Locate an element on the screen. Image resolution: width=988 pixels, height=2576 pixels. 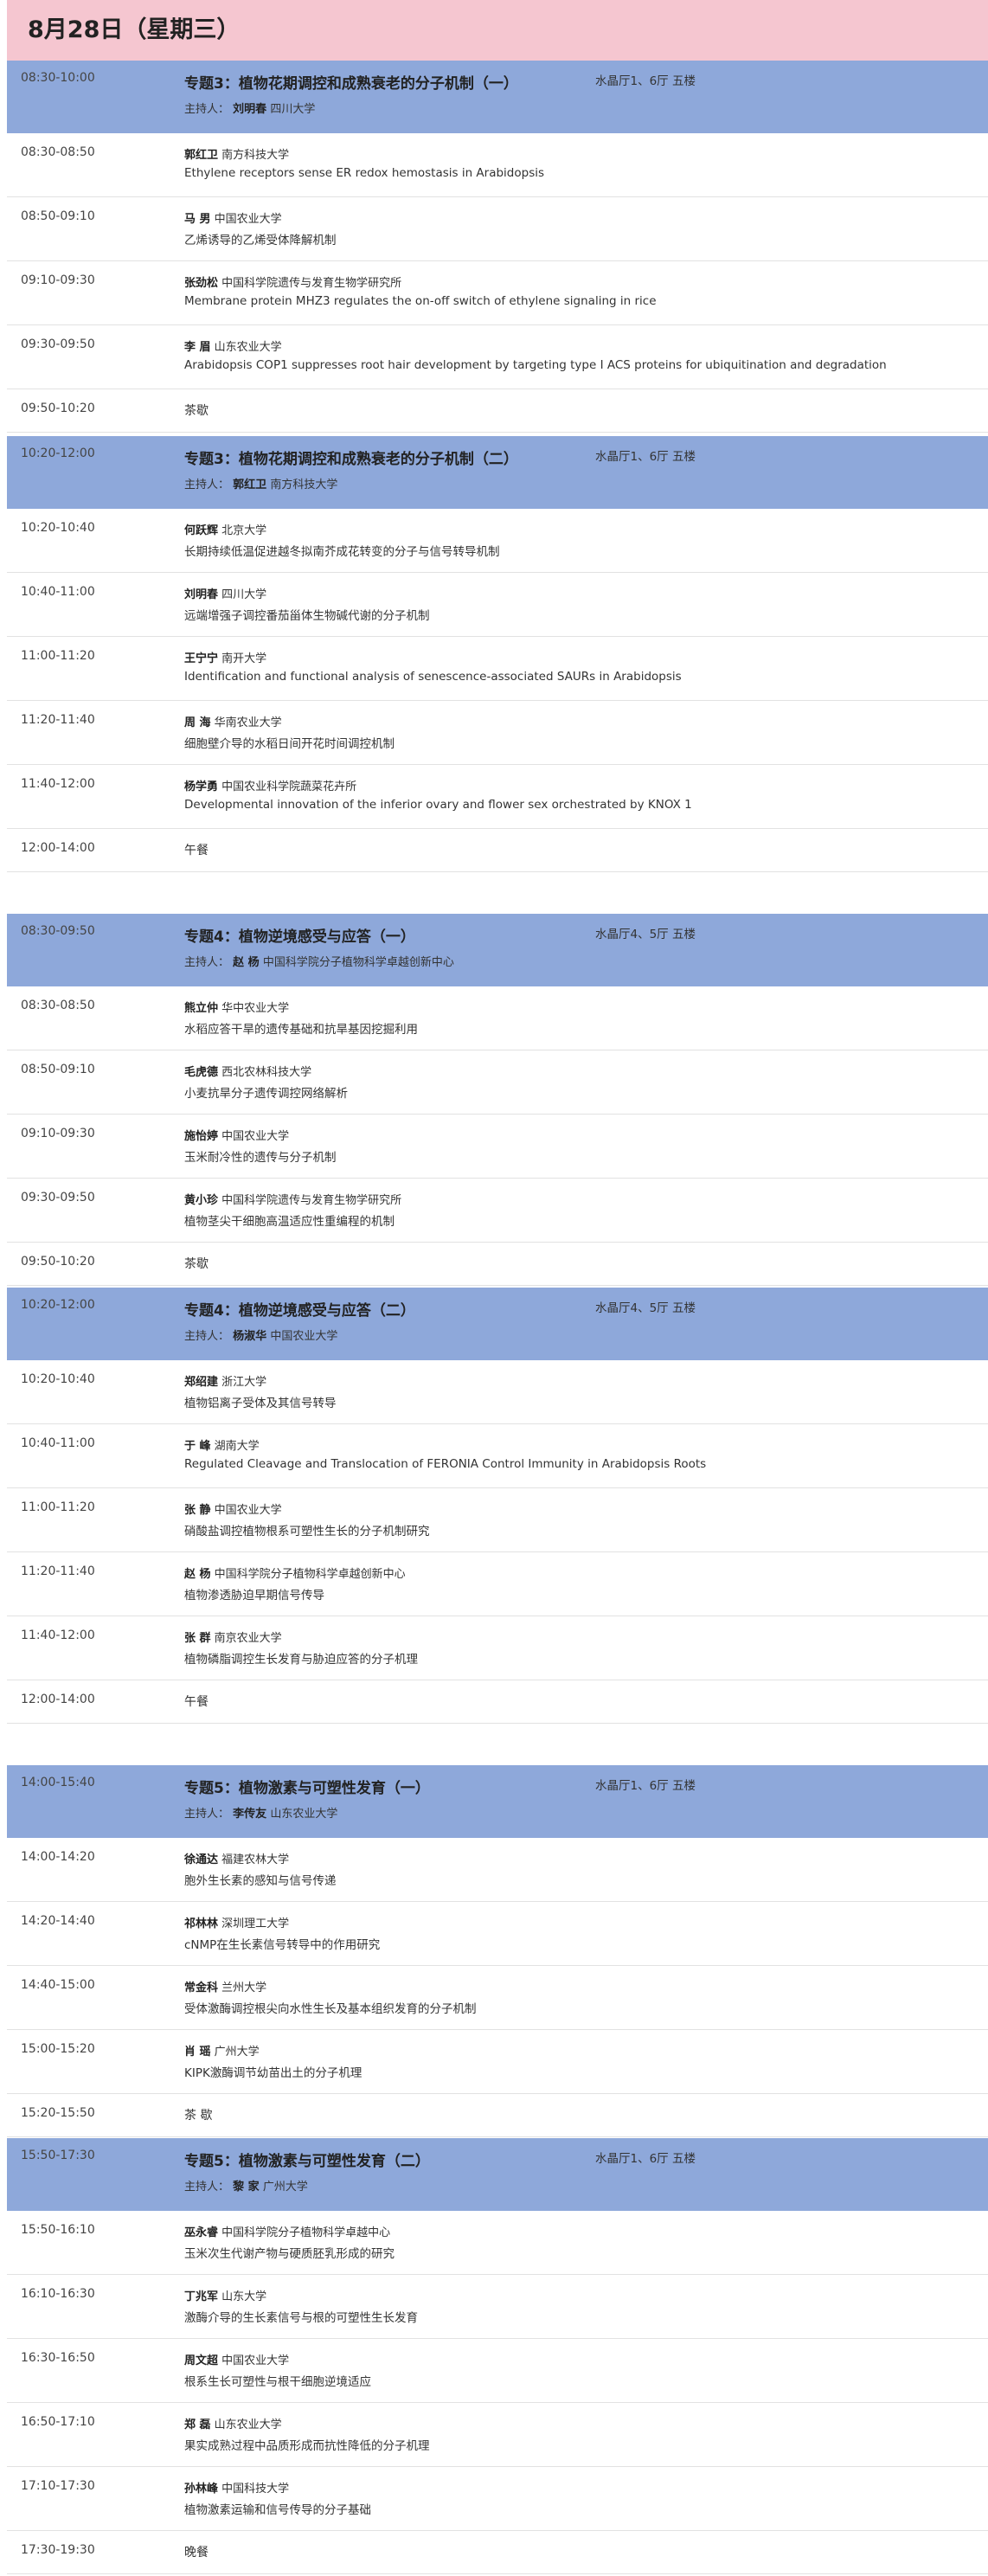
speaker-name: 周文超 is located at coordinates (202, 2360).